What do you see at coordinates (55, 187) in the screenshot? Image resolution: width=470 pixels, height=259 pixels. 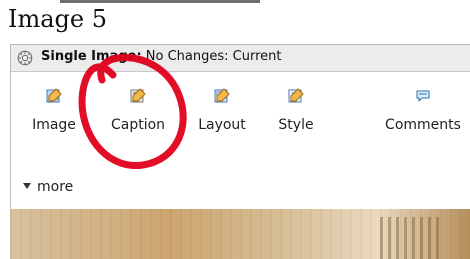 I see `more-label: more` at bounding box center [55, 187].